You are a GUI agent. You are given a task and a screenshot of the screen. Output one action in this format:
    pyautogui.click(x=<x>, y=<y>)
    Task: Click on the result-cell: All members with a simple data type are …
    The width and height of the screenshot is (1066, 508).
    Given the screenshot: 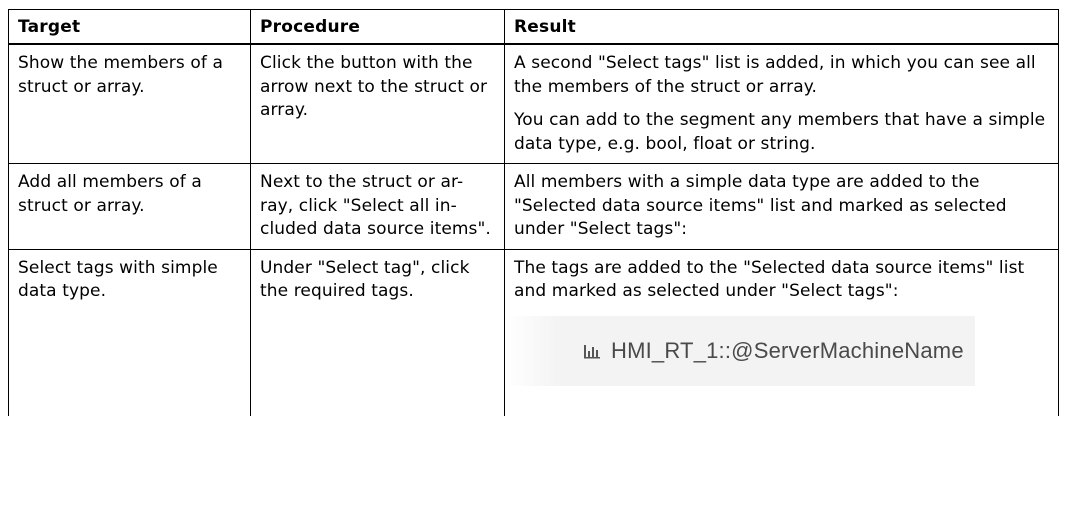 What is the action you would take?
    pyautogui.click(x=781, y=206)
    